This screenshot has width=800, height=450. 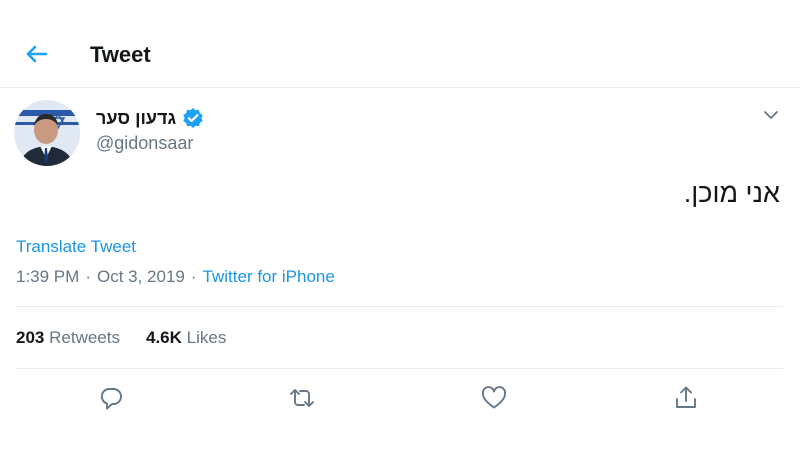 What do you see at coordinates (144, 143) in the screenshot?
I see `author-handle: @gidonsaar` at bounding box center [144, 143].